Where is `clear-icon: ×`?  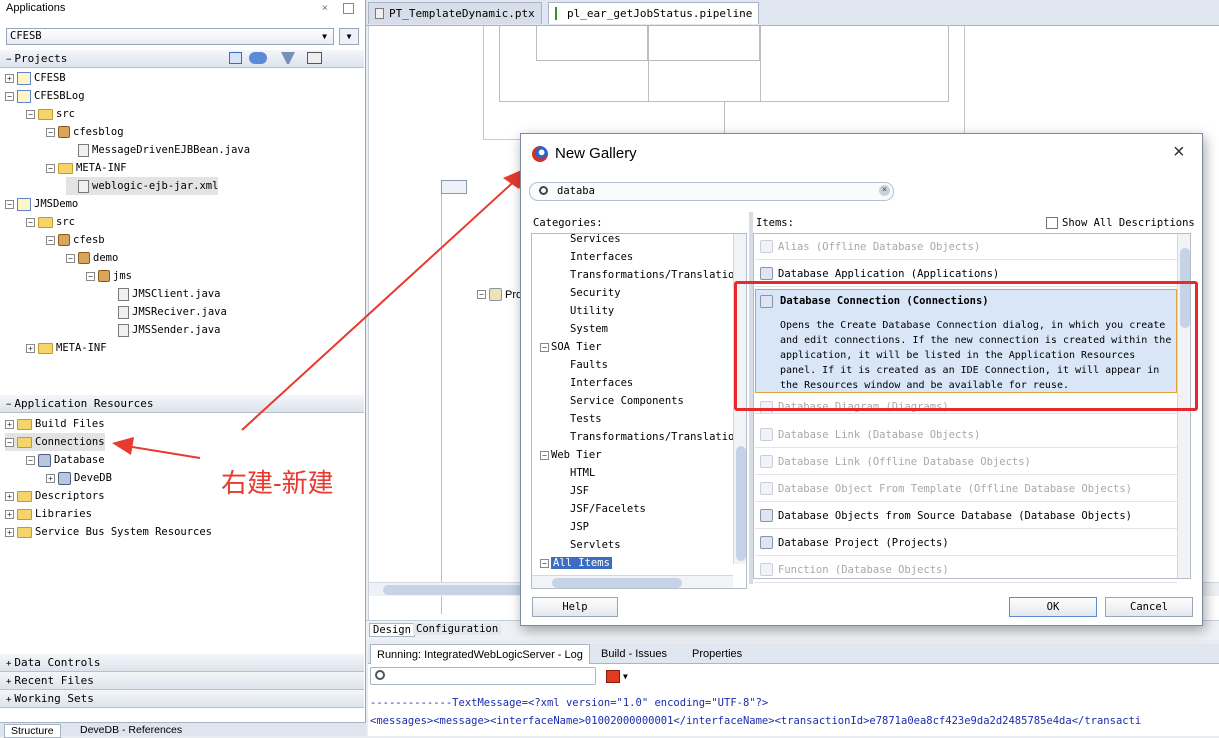
clear-icon: × is located at coordinates (884, 190).